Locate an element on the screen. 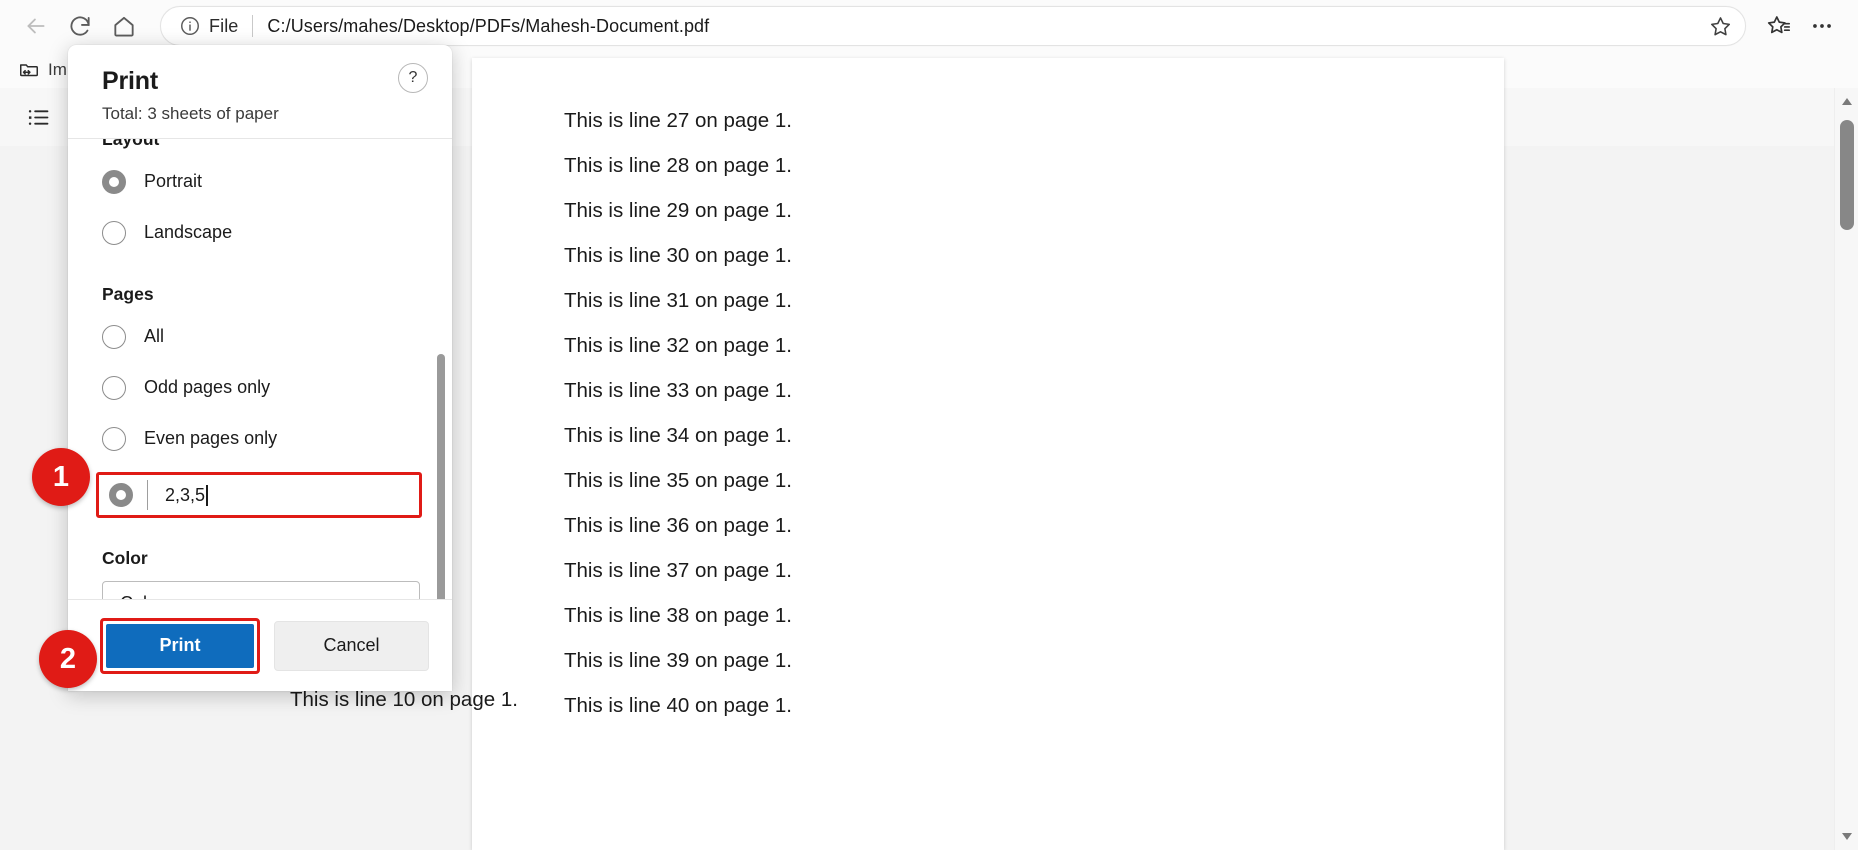 This screenshot has height=850, width=1858. scrollbar-thumb is located at coordinates (1847, 175).